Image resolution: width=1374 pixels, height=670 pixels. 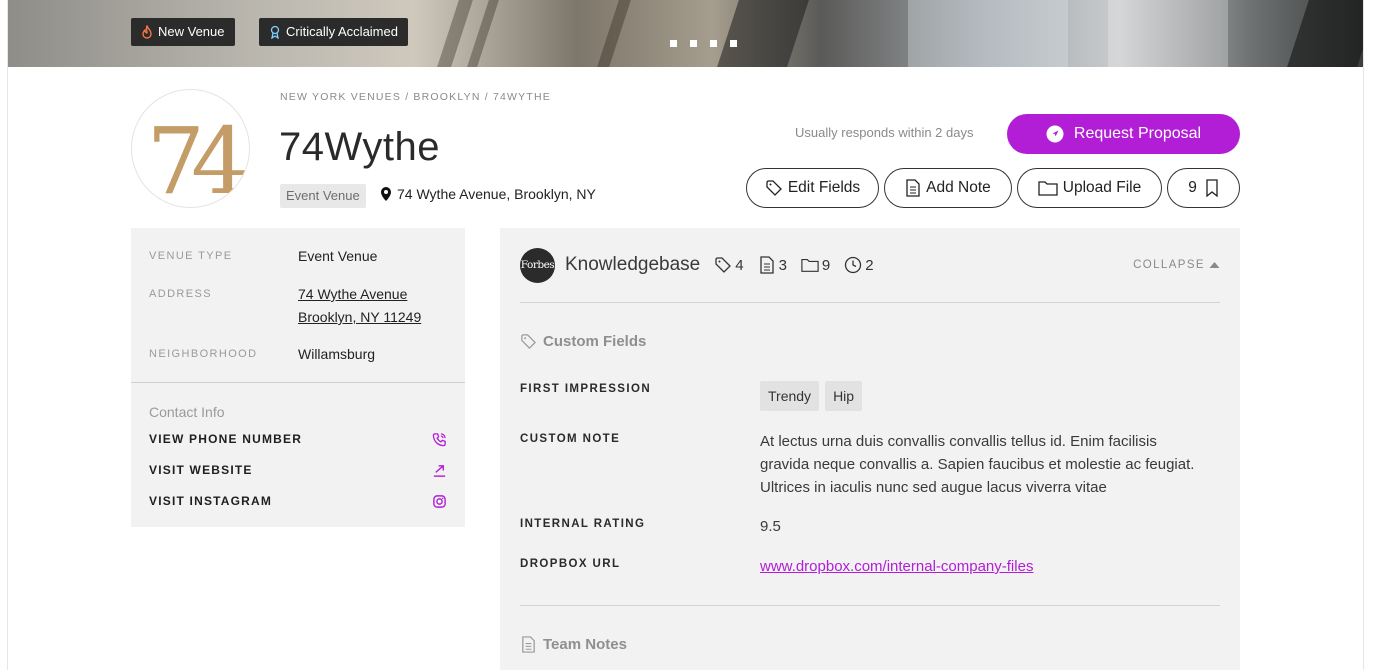 What do you see at coordinates (338, 256) in the screenshot?
I see `venue-type-value: Event Venue` at bounding box center [338, 256].